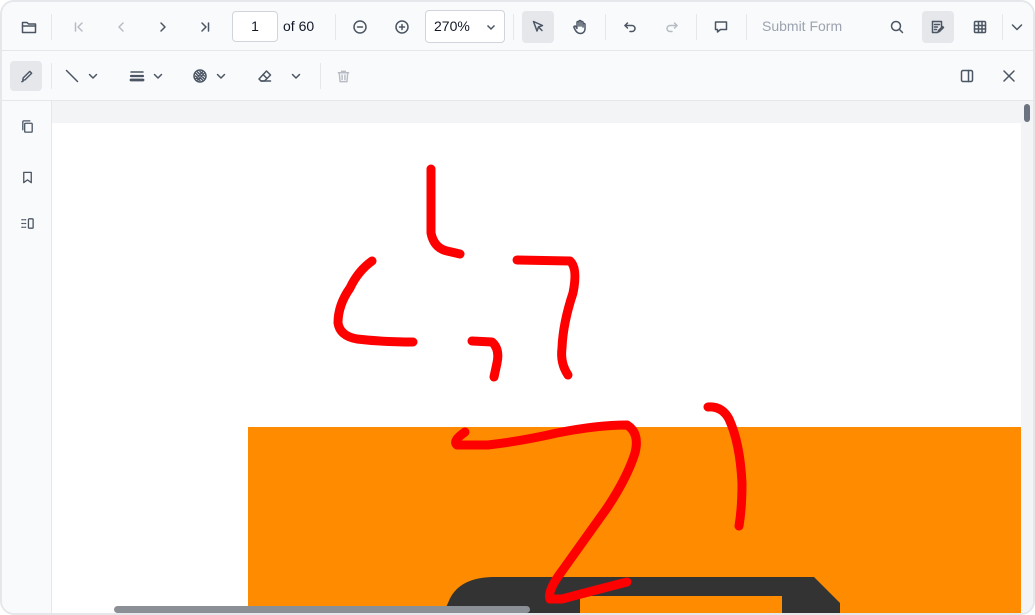  I want to click on first-page-icon, so click(79, 27).